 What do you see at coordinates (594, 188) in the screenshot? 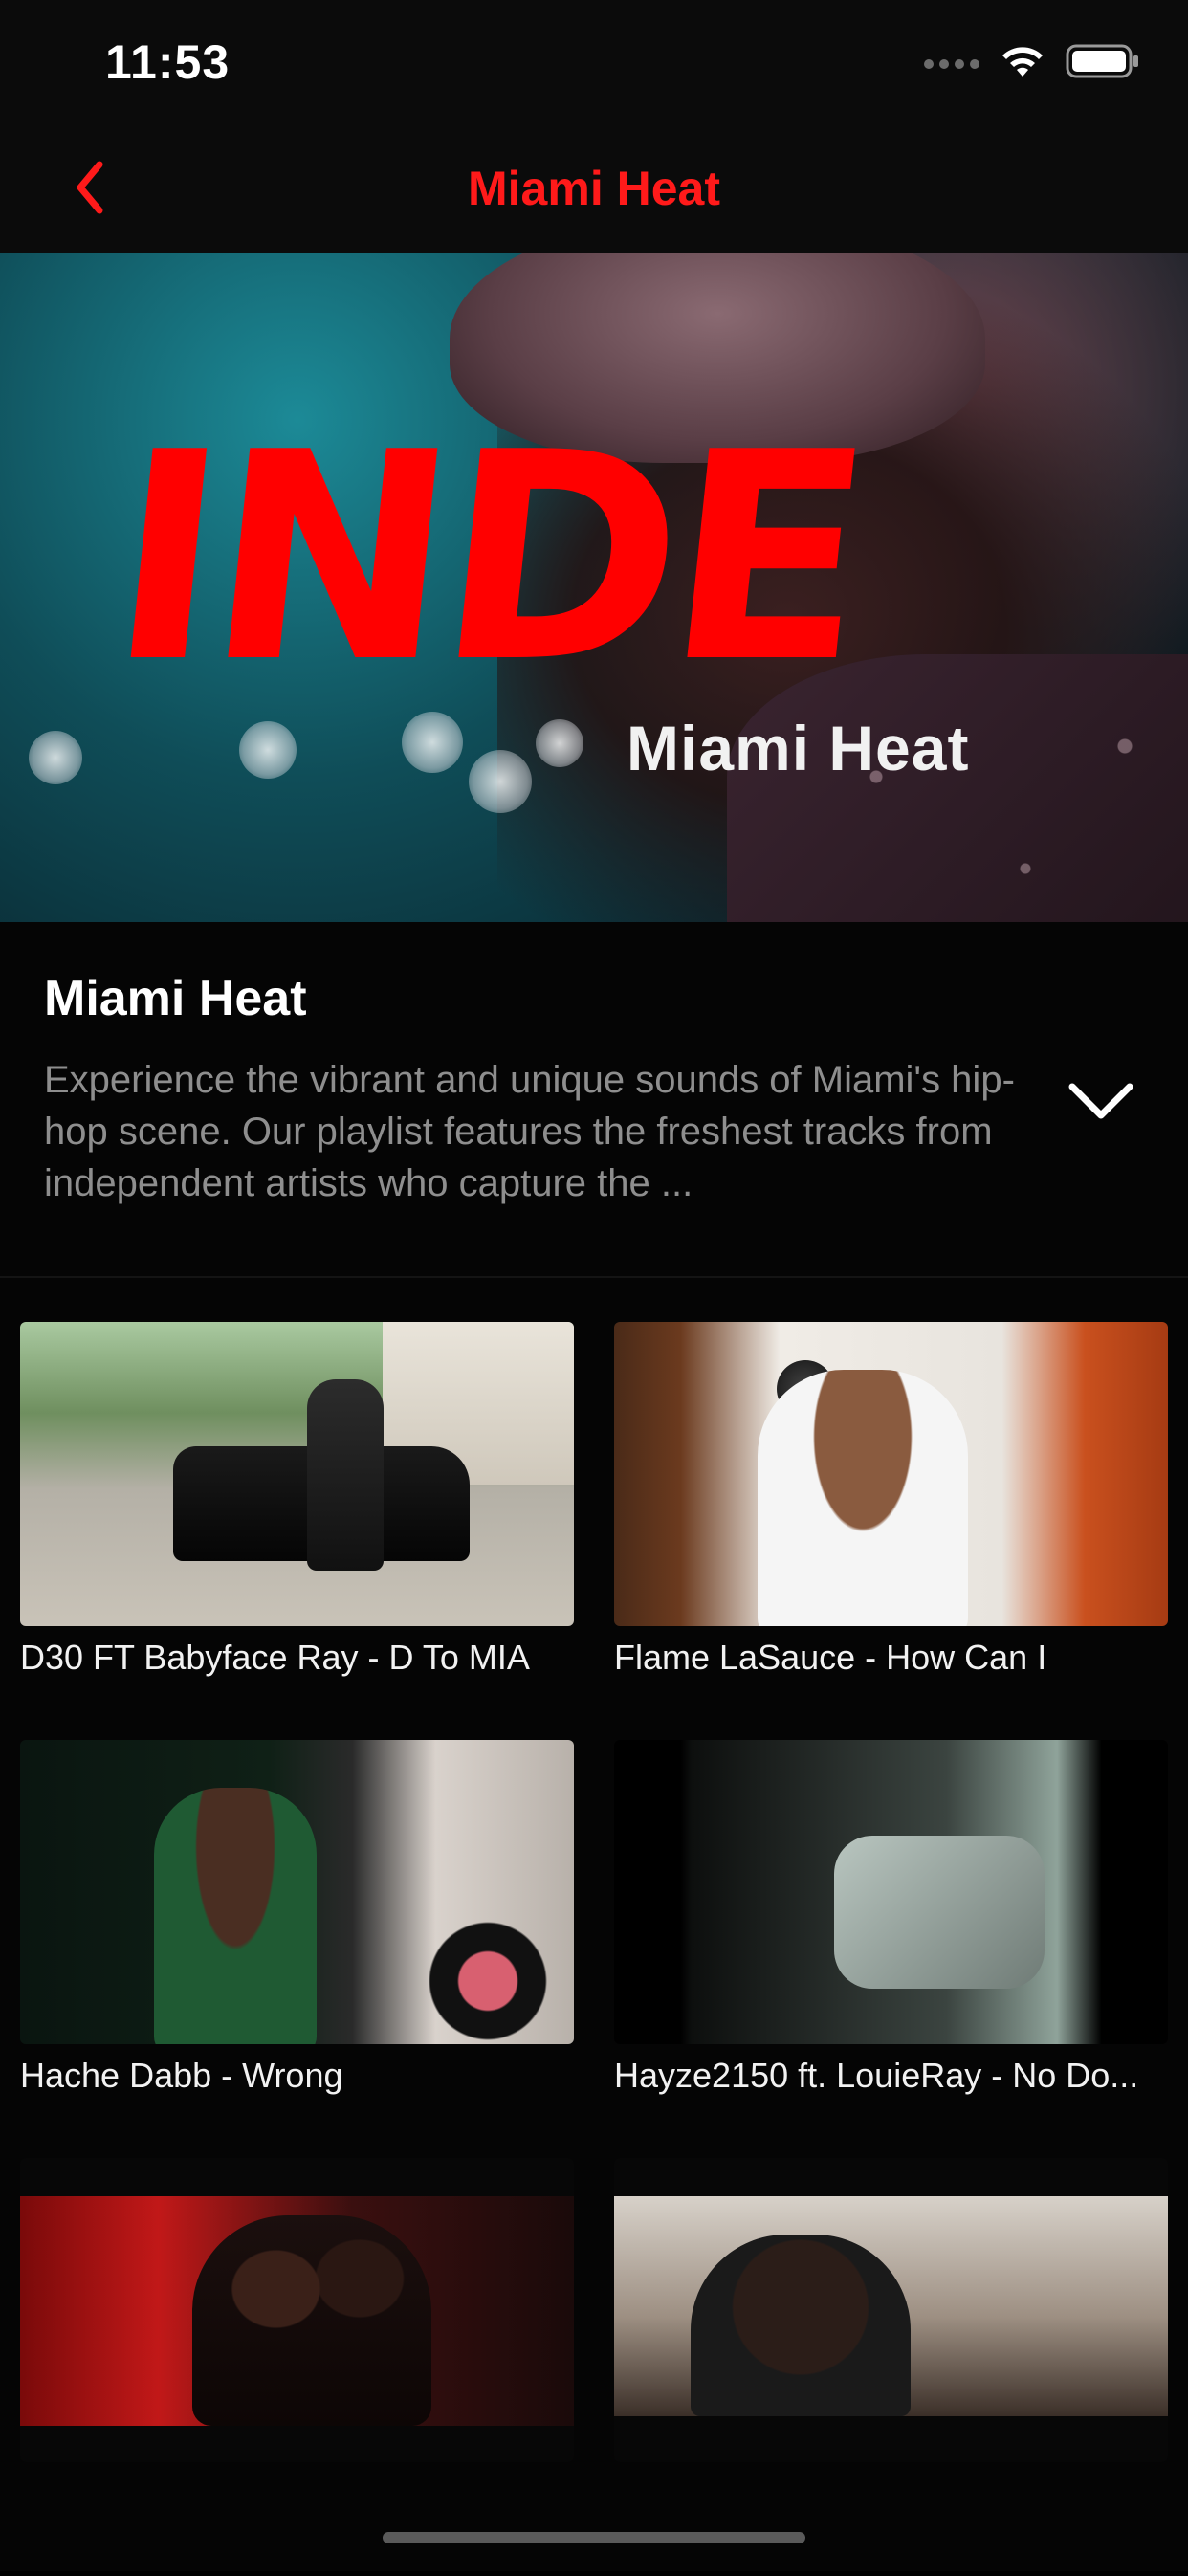
I see `page-title: Miami Heat` at bounding box center [594, 188].